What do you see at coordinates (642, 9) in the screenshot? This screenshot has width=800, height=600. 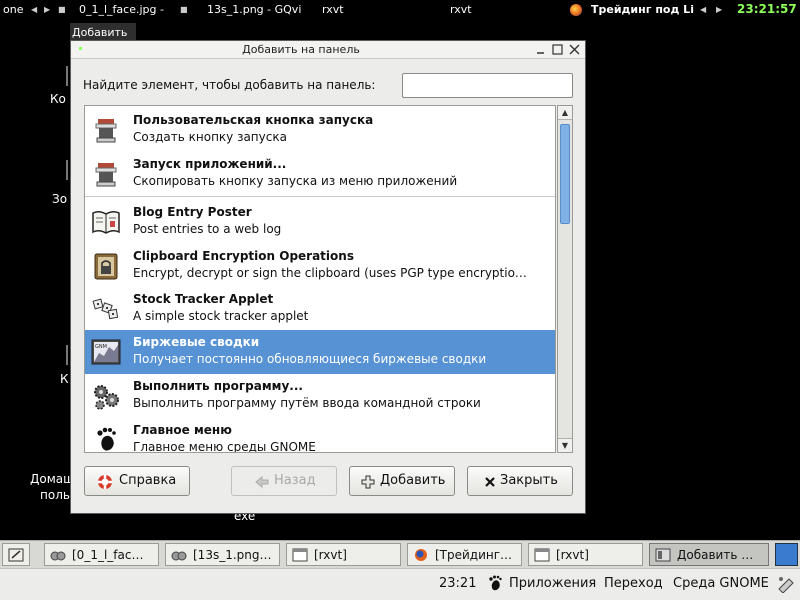 I see `top-item-task-5: Трейдинг под Li` at bounding box center [642, 9].